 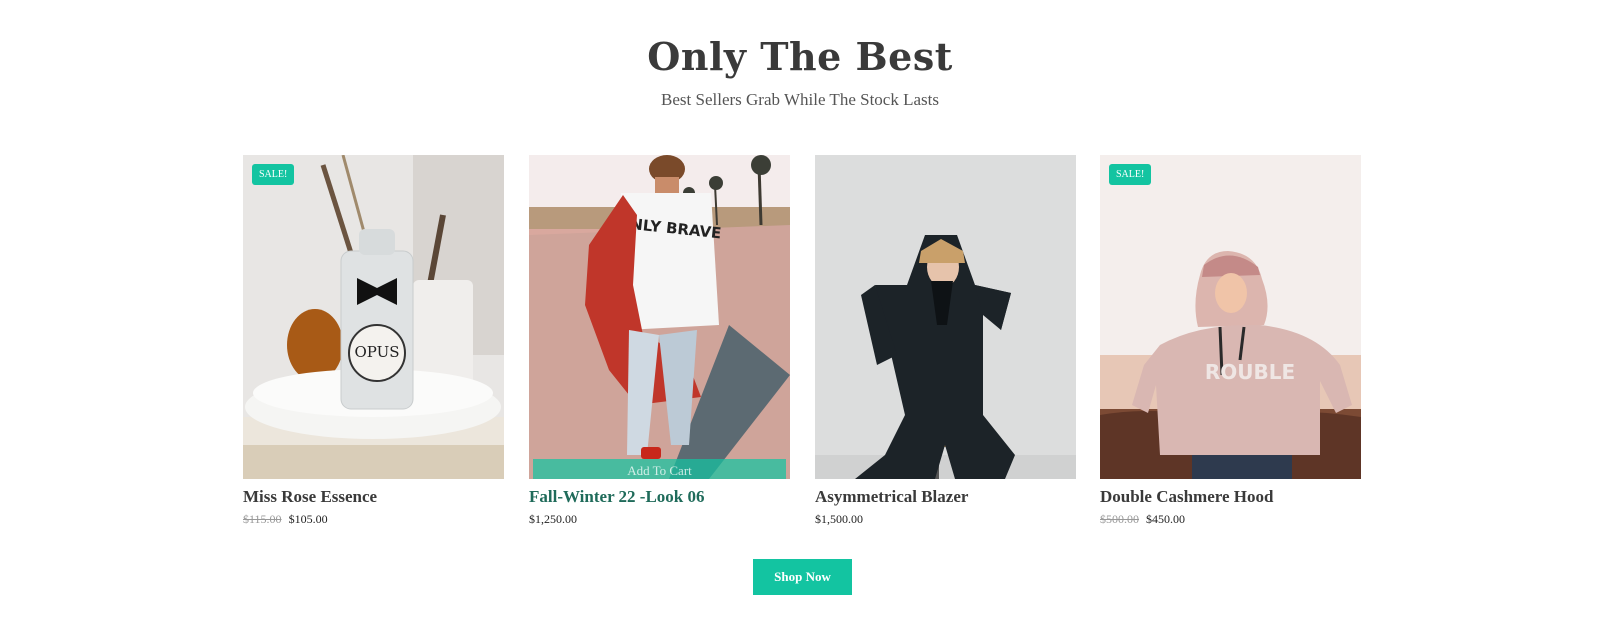 What do you see at coordinates (945, 497) in the screenshot?
I see `product-title: Asymmetrical Blazer` at bounding box center [945, 497].